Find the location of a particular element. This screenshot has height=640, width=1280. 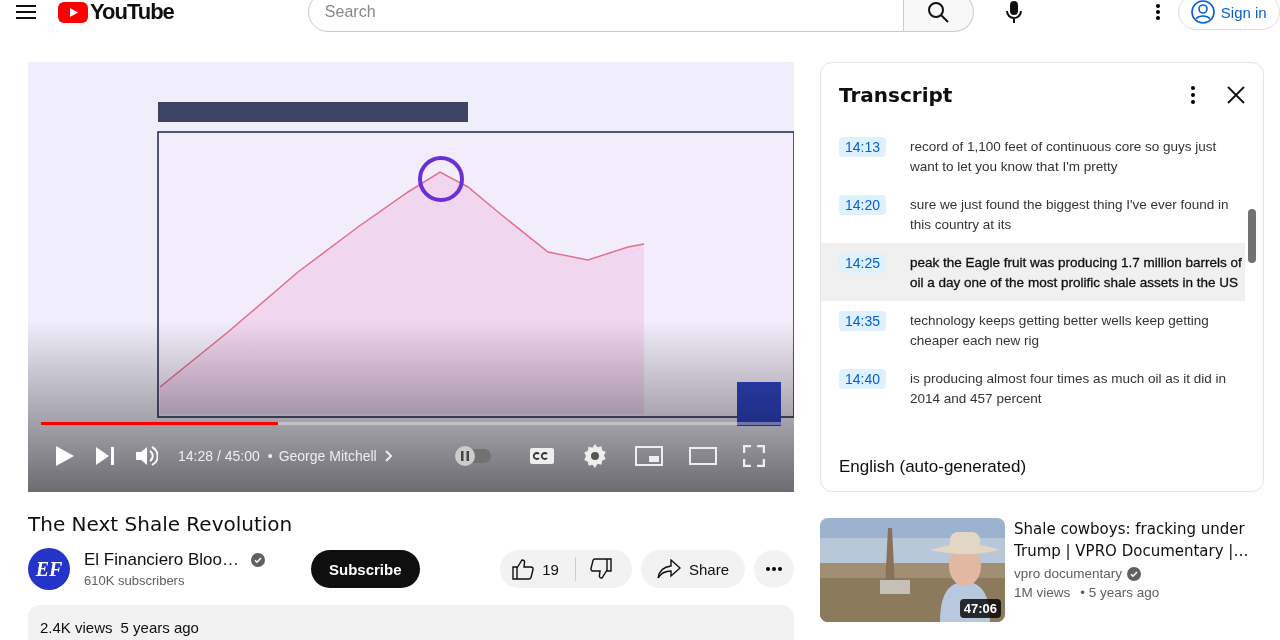

view-count: 2.4K views is located at coordinates (76, 628).